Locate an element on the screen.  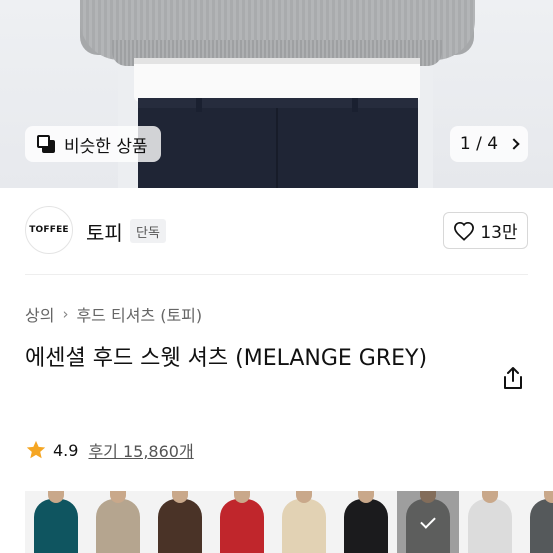
color-option-black-hoodie is located at coordinates (366, 522).